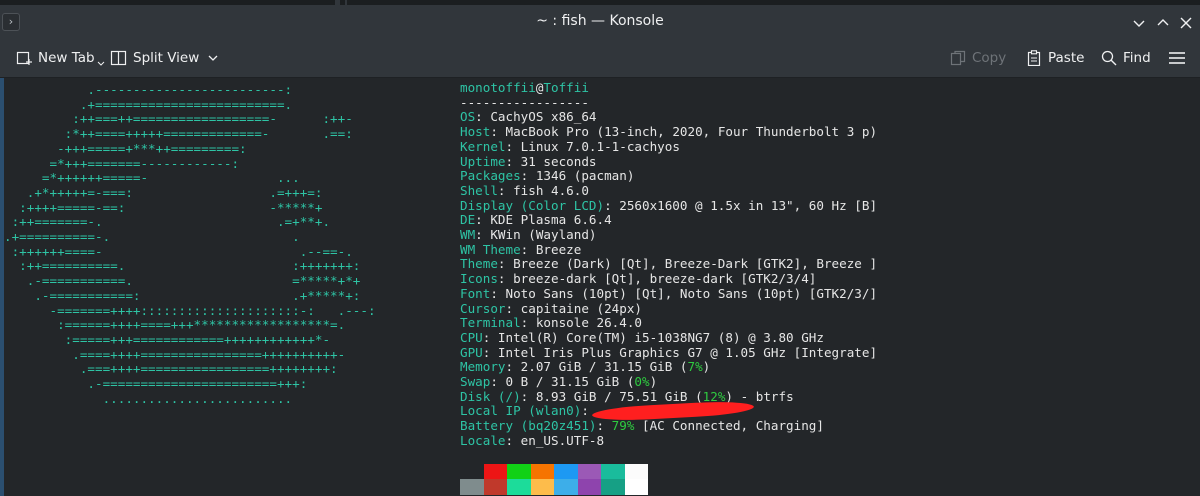 This screenshot has width=1200, height=496. I want to click on info-value: Linux 7.0.1-1-cachyos, so click(600, 146).